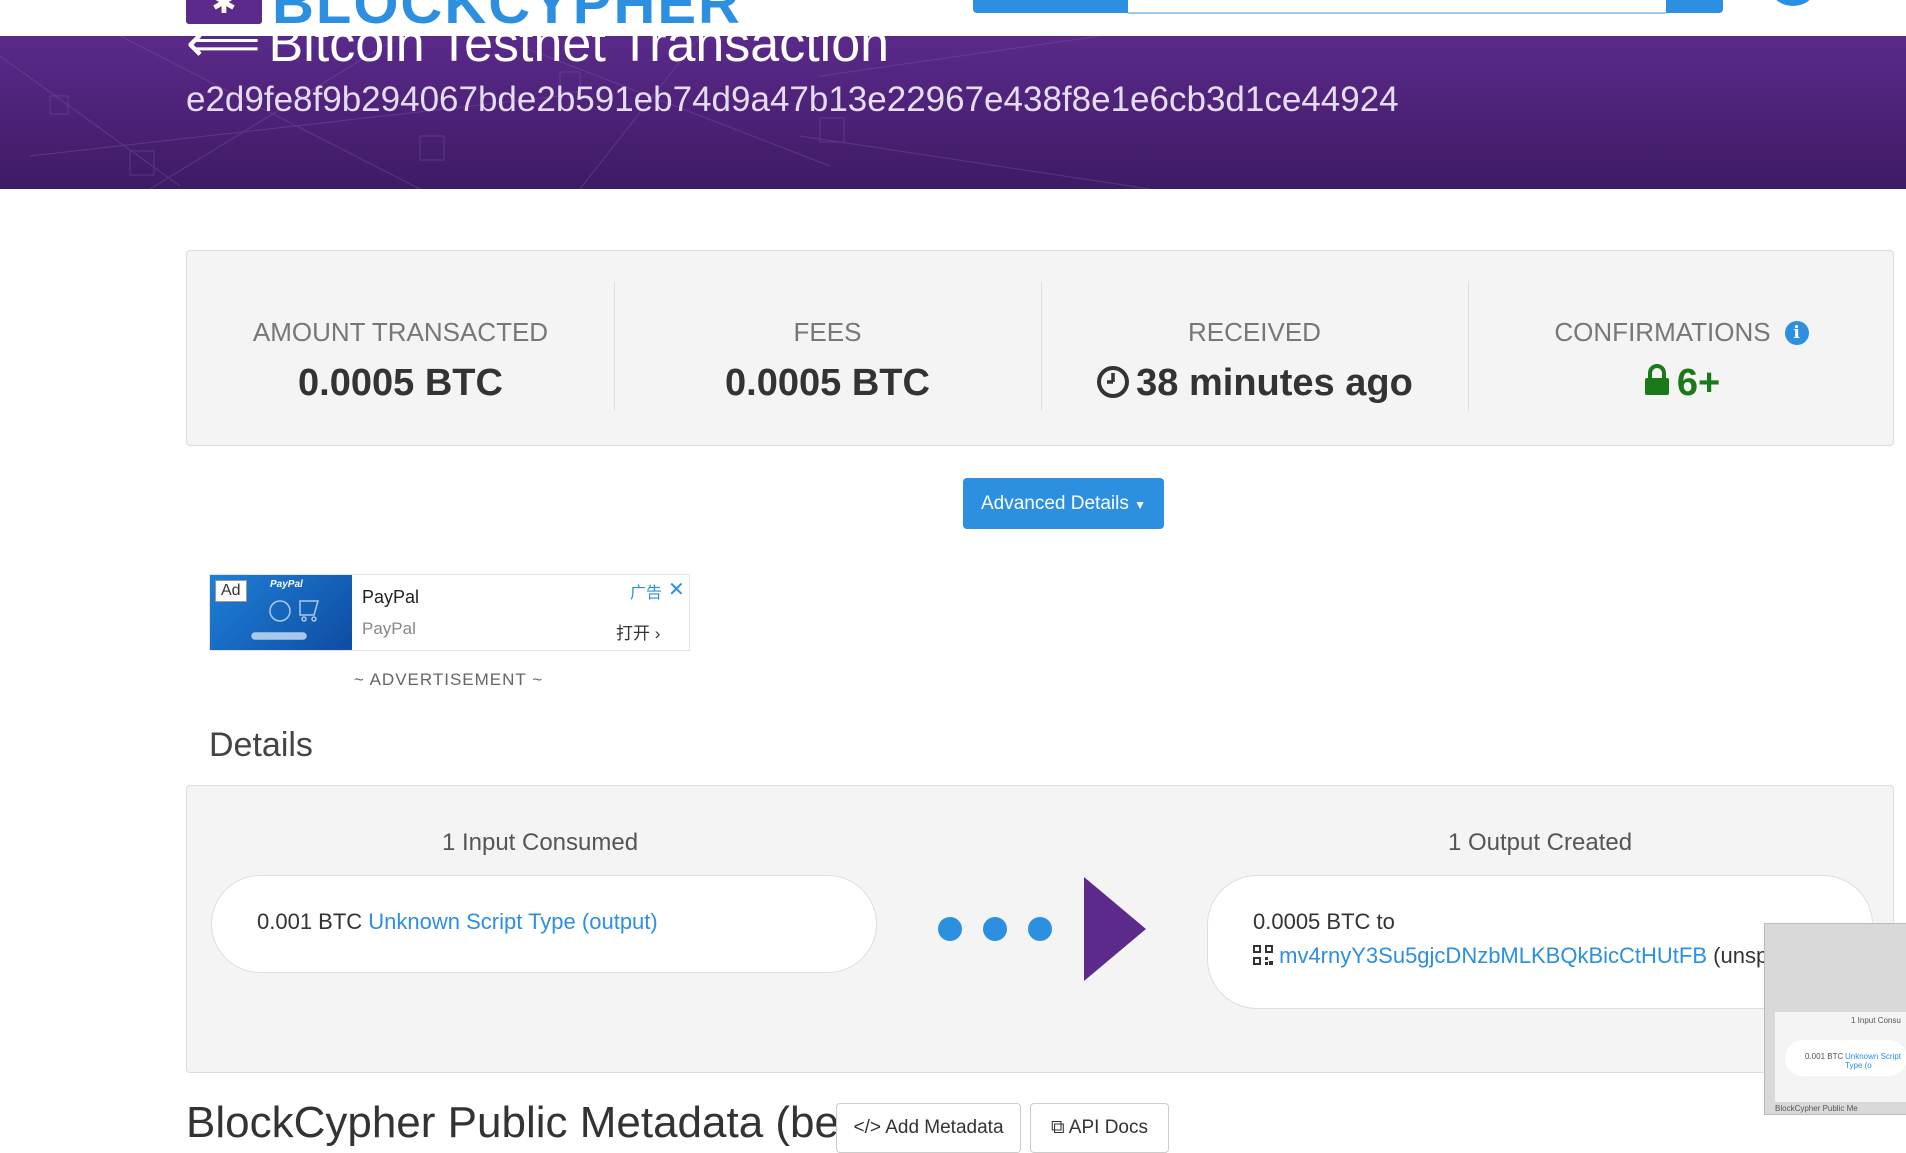  What do you see at coordinates (400, 383) in the screenshot?
I see `amount-value: 0.0005 BTC` at bounding box center [400, 383].